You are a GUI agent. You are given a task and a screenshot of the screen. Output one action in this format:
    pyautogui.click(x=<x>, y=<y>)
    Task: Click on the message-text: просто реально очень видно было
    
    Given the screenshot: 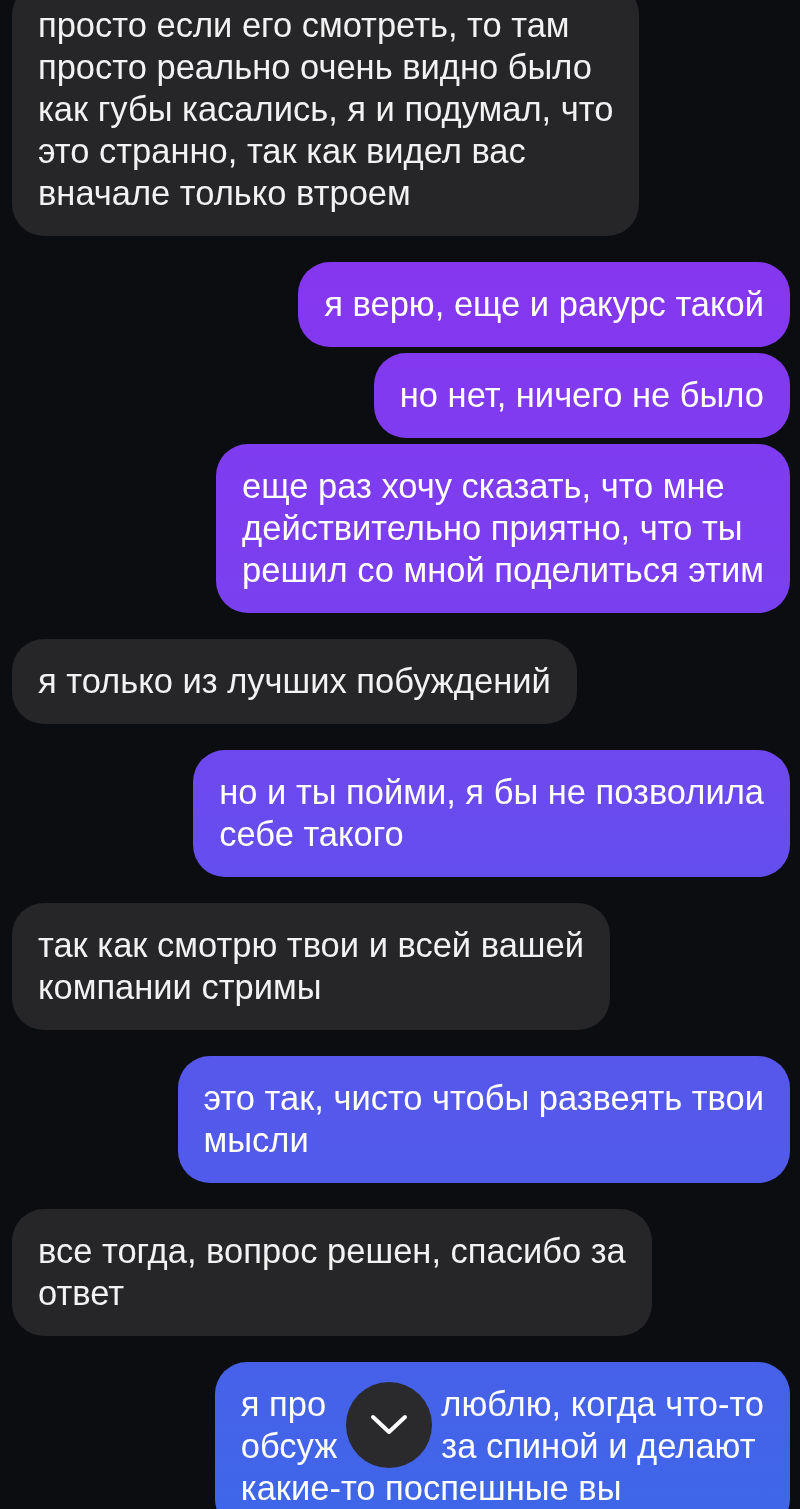 What is the action you would take?
    pyautogui.click(x=315, y=67)
    